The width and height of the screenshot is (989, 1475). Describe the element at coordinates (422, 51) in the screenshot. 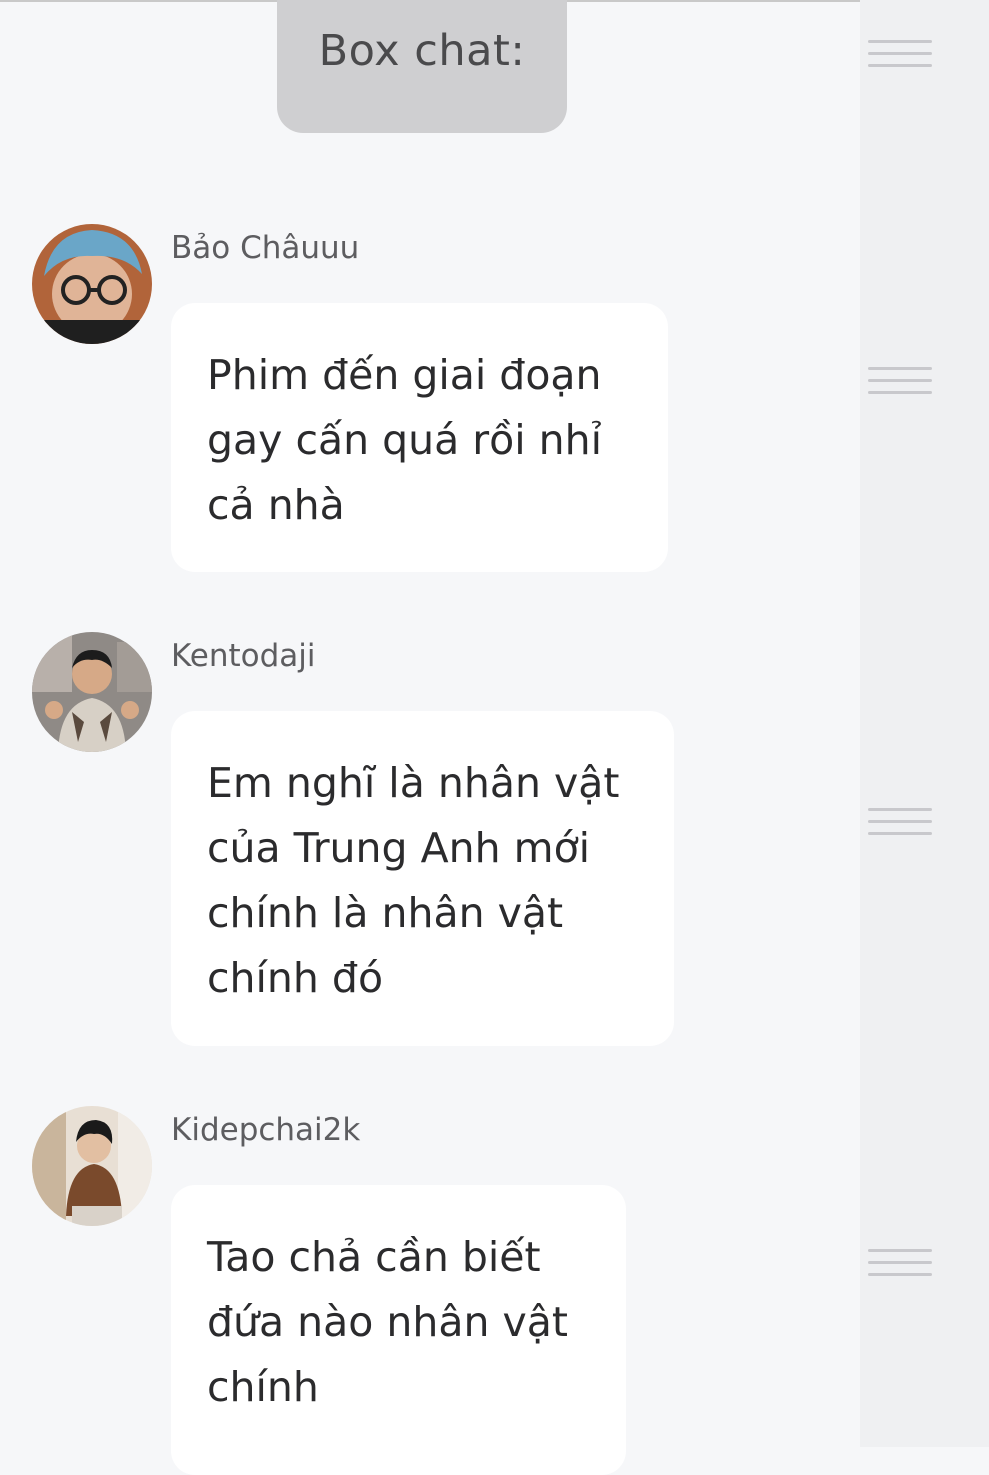

I see `page-title: Box chat:` at that location.